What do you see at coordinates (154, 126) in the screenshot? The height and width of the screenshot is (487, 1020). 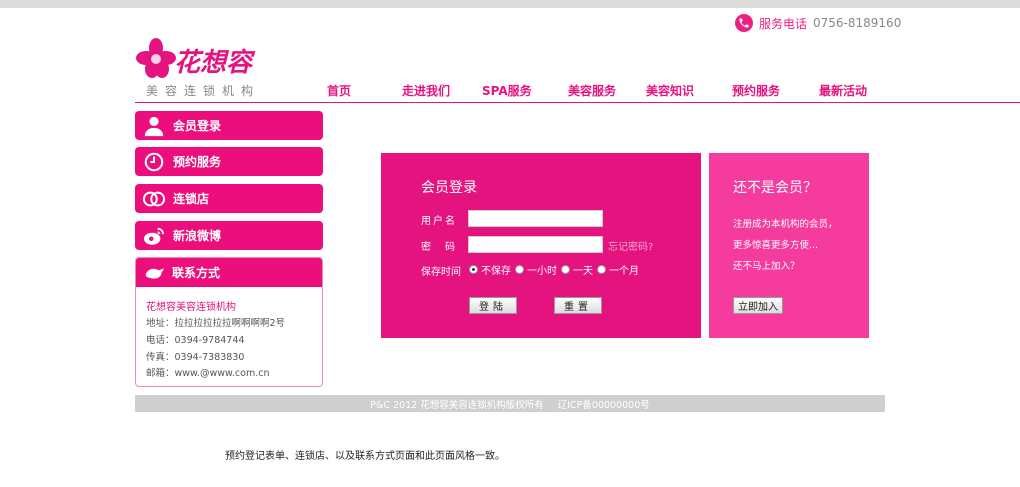 I see `user-icon` at bounding box center [154, 126].